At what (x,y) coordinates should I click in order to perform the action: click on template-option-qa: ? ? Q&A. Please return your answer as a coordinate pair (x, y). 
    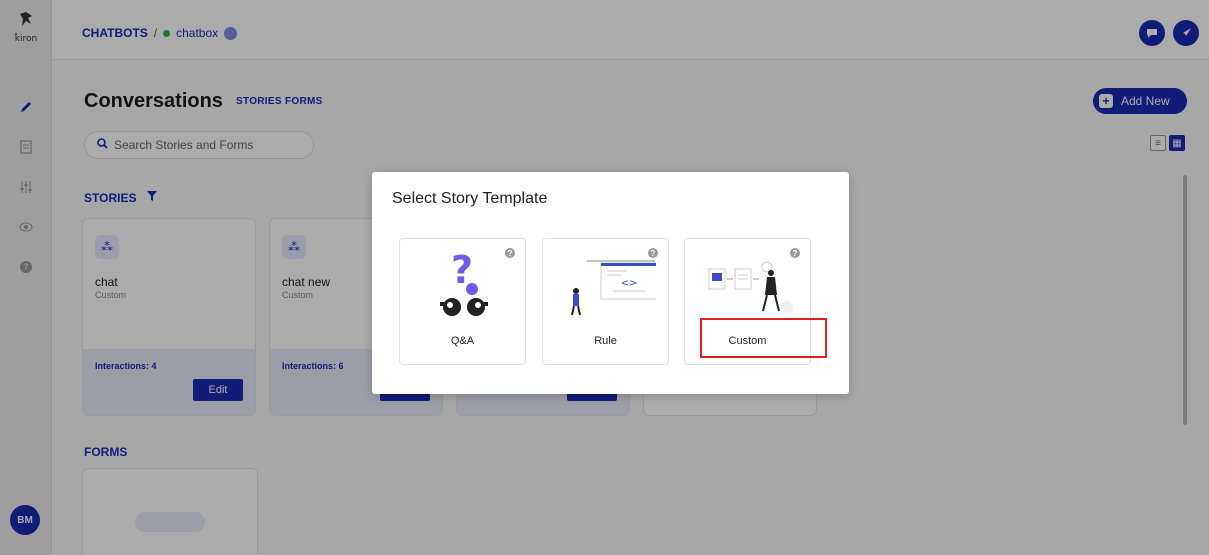
    Looking at the image, I should click on (462, 301).